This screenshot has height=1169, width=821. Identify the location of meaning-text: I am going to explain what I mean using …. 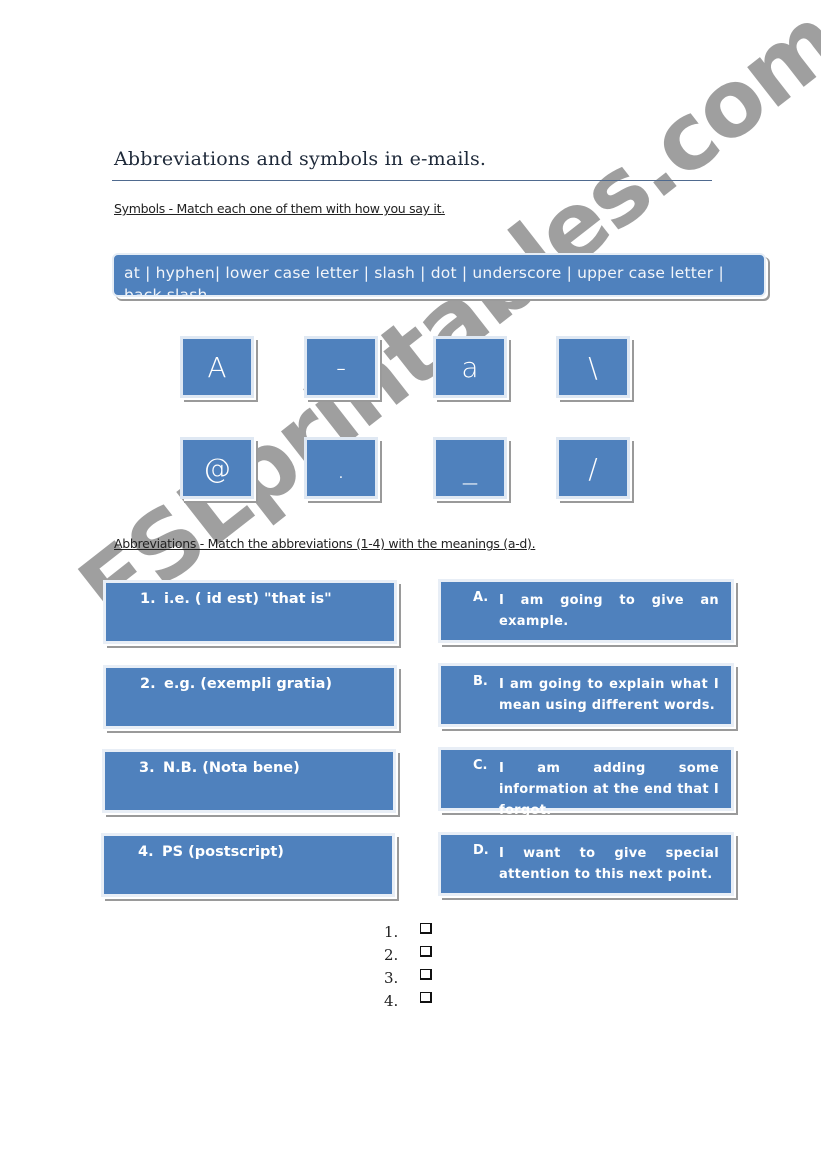
(609, 695).